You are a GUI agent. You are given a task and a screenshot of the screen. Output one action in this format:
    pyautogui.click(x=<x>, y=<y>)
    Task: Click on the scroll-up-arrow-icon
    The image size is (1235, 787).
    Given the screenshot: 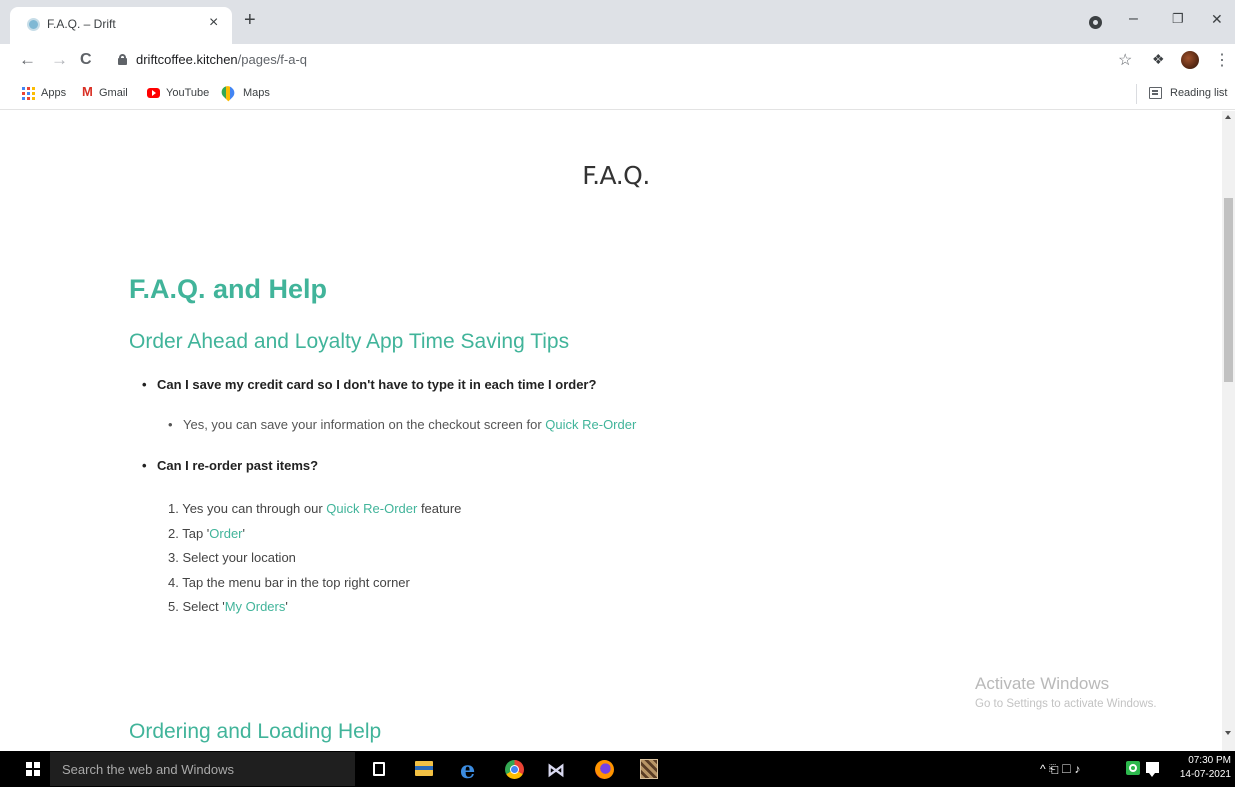 What is the action you would take?
    pyautogui.click(x=1228, y=117)
    